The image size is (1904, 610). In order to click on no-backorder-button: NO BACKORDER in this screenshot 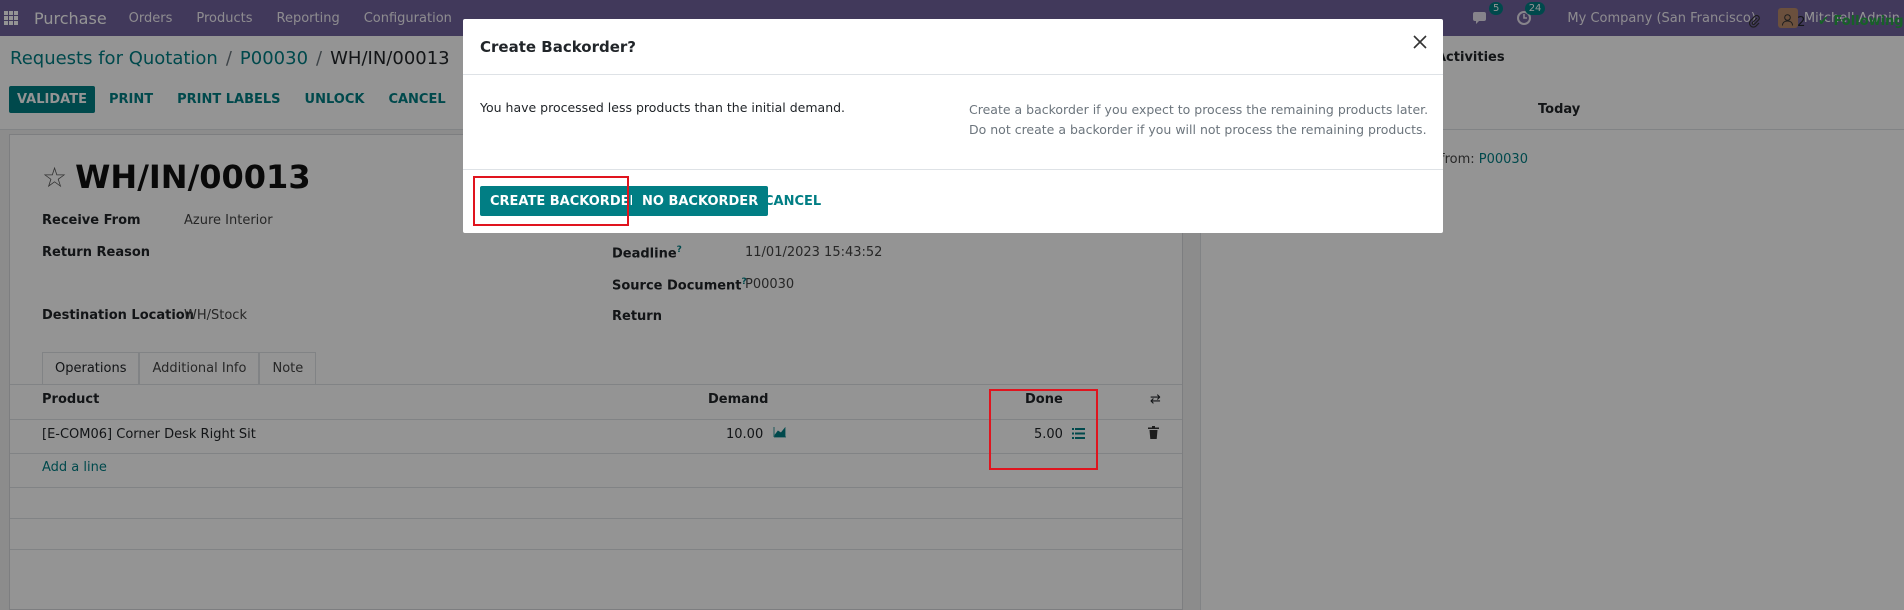, I will do `click(700, 201)`.